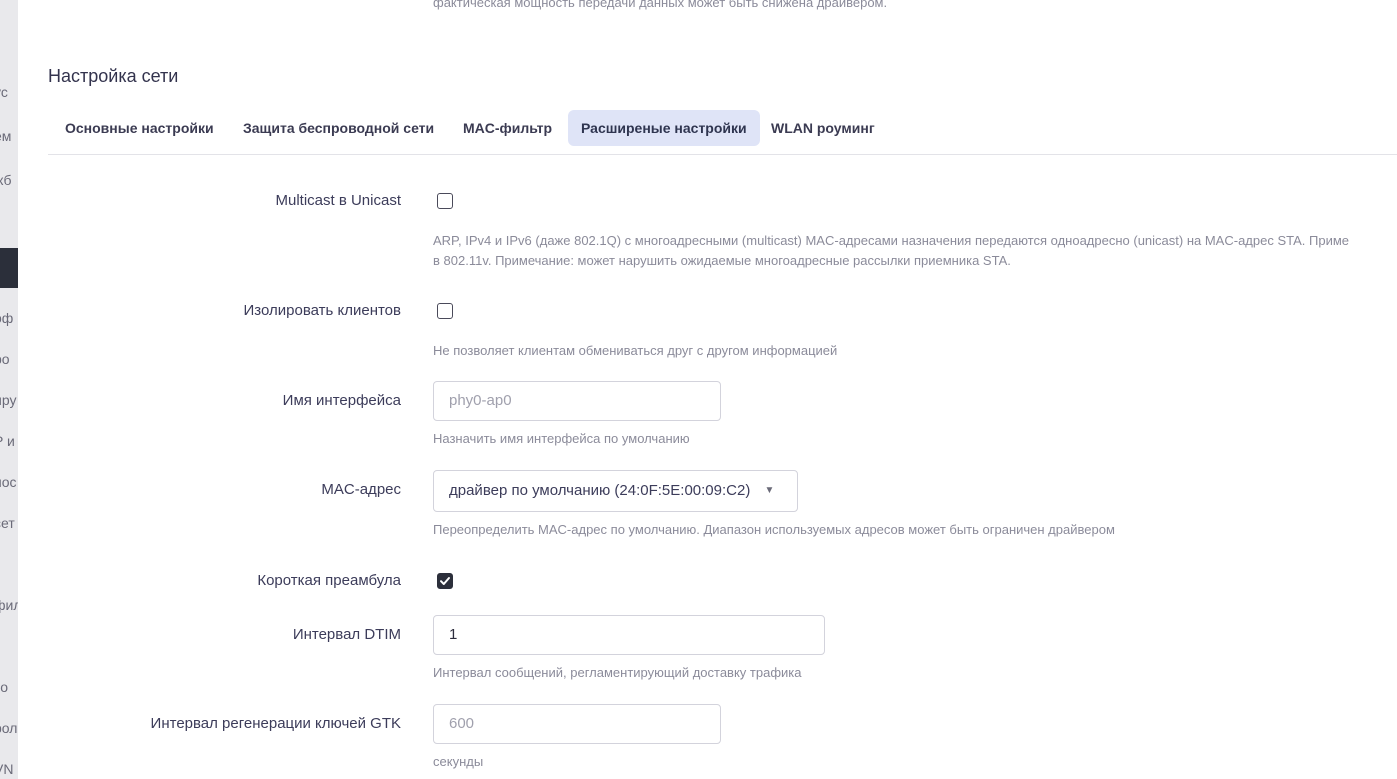 This screenshot has height=779, width=1397. Describe the element at coordinates (9, 728) in the screenshot. I see `sidebar-item: рол` at that location.